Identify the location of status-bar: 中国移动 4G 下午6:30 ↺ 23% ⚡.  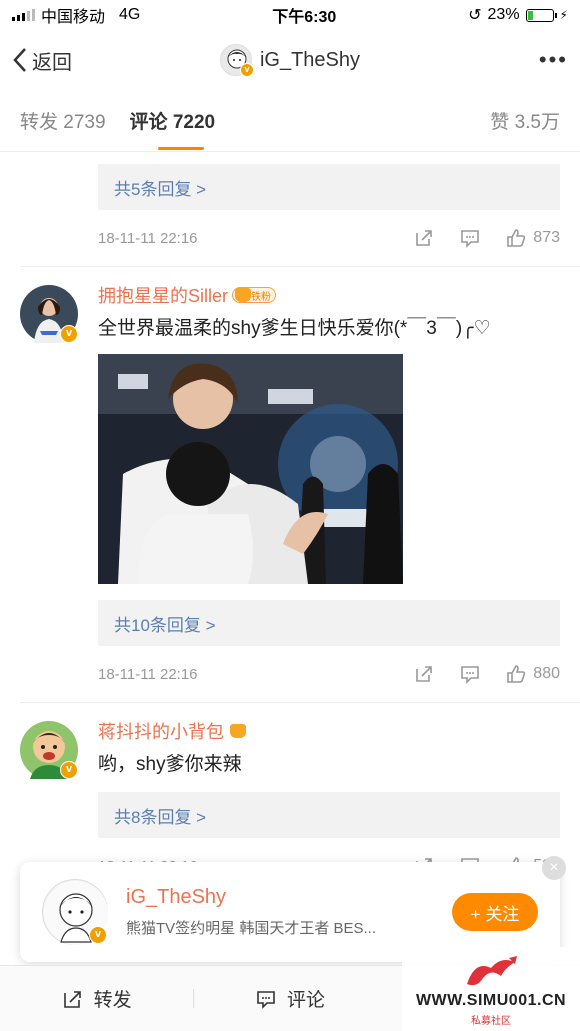
(290, 15).